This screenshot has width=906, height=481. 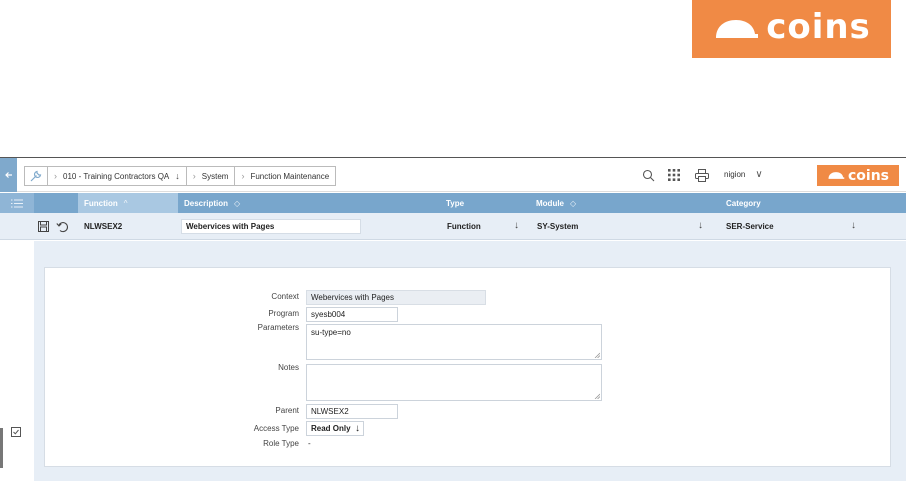 I want to click on category-select: SER-Service, so click(x=750, y=226).